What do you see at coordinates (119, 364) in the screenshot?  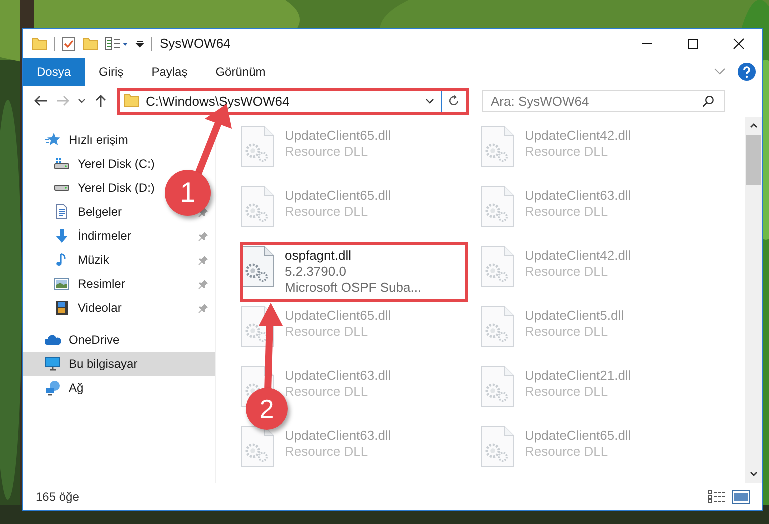 I see `sidebar-item: Bu bilgisayar` at bounding box center [119, 364].